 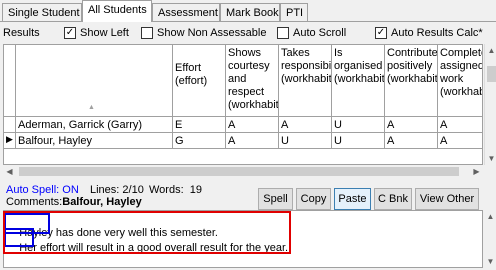 What do you see at coordinates (186, 12) in the screenshot?
I see `tab-assessment: Assessment` at bounding box center [186, 12].